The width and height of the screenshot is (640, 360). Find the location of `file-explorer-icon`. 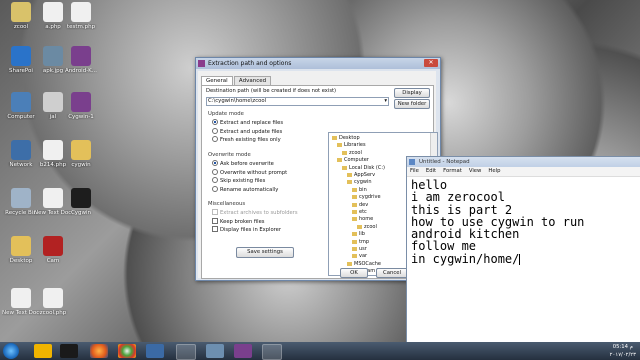

file-explorer-icon is located at coordinates (43, 351).